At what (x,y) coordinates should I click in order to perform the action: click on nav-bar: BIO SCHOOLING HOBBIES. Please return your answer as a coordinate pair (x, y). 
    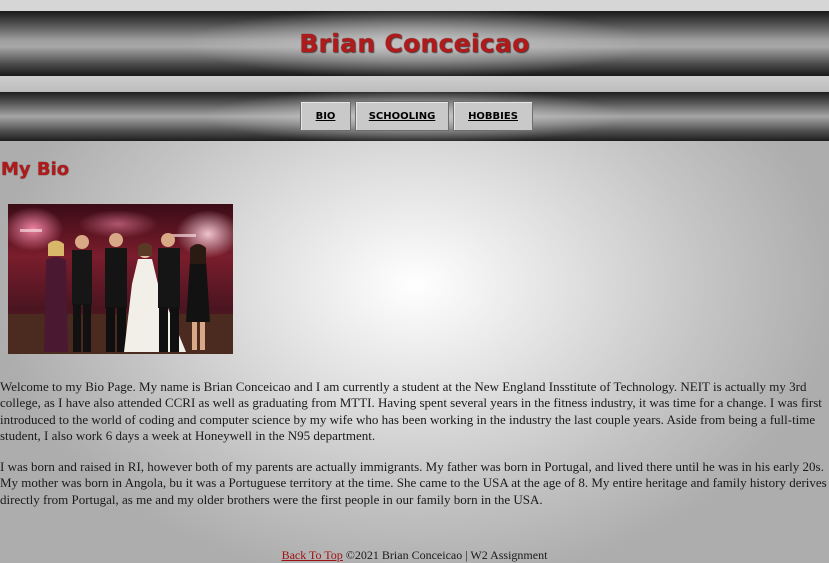
    Looking at the image, I should click on (414, 116).